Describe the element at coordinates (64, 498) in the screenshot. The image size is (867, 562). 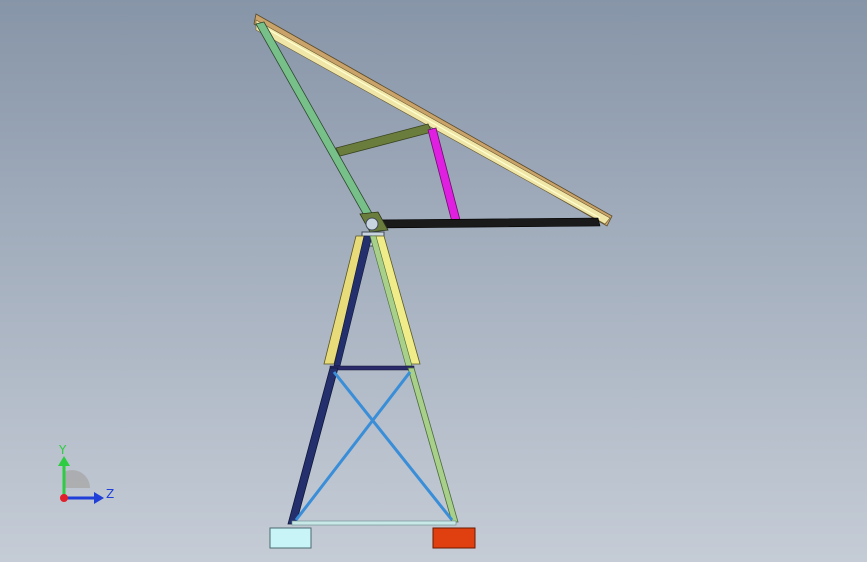
I see `x-axis-icon` at that location.